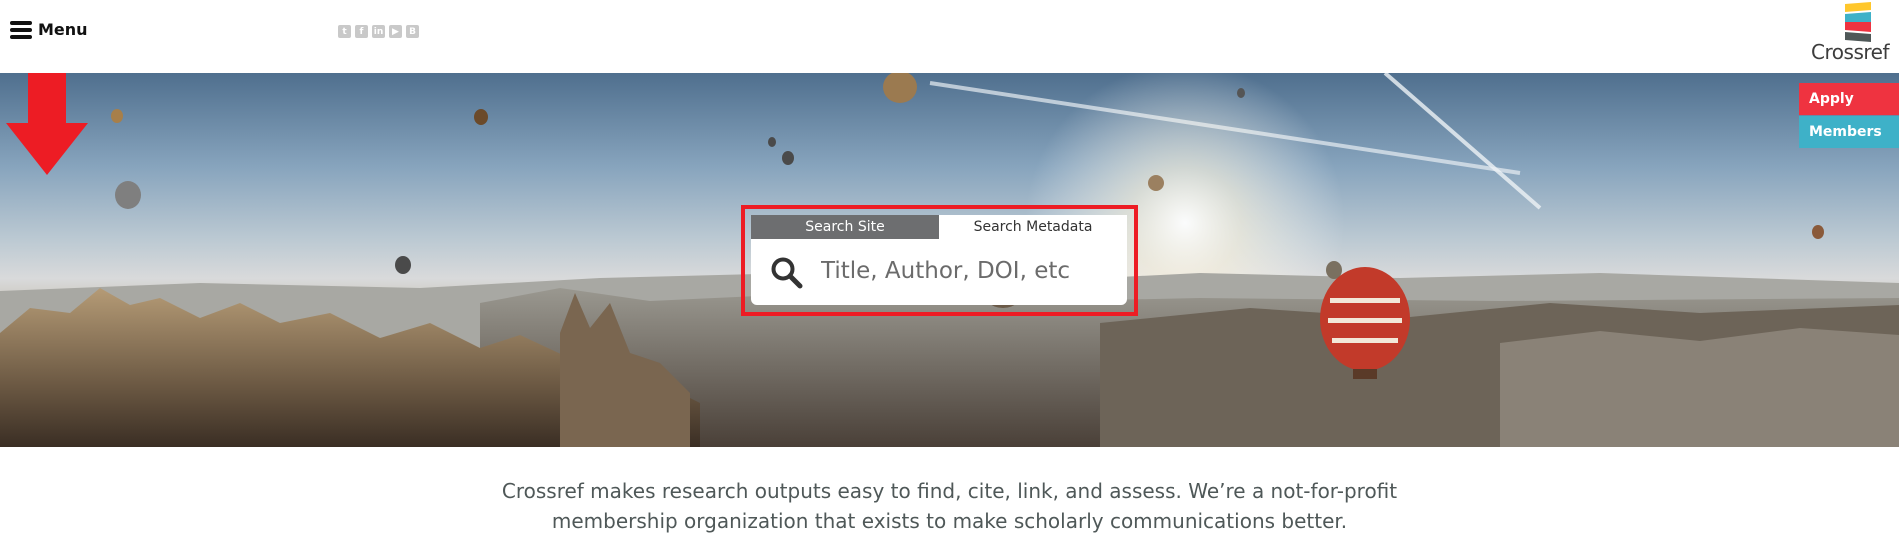  What do you see at coordinates (1033, 227) in the screenshot?
I see `tab-search-metadata: Search Metadata` at bounding box center [1033, 227].